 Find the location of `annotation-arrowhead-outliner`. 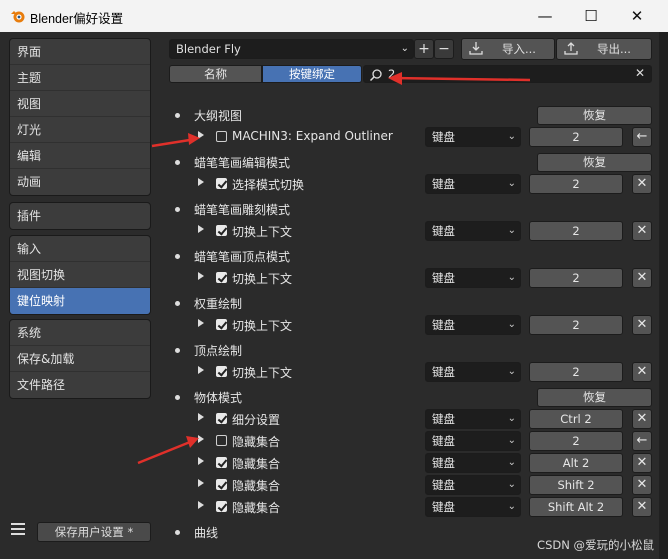

annotation-arrowhead-outliner is located at coordinates (194, 139).